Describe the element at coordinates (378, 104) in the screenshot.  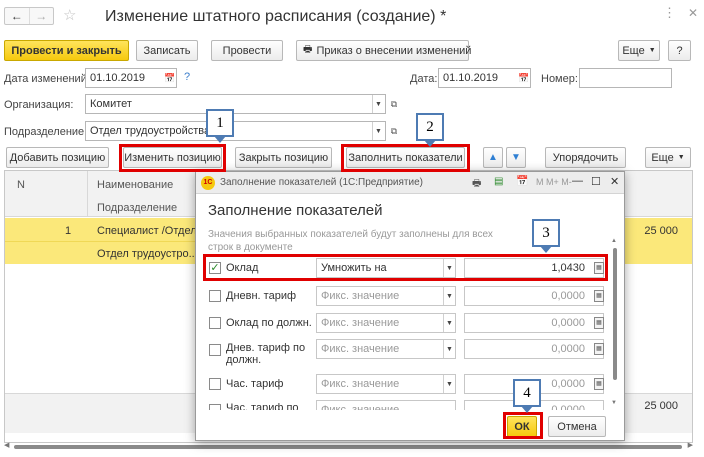
I see `organization-dropdown-icon: ▼` at that location.